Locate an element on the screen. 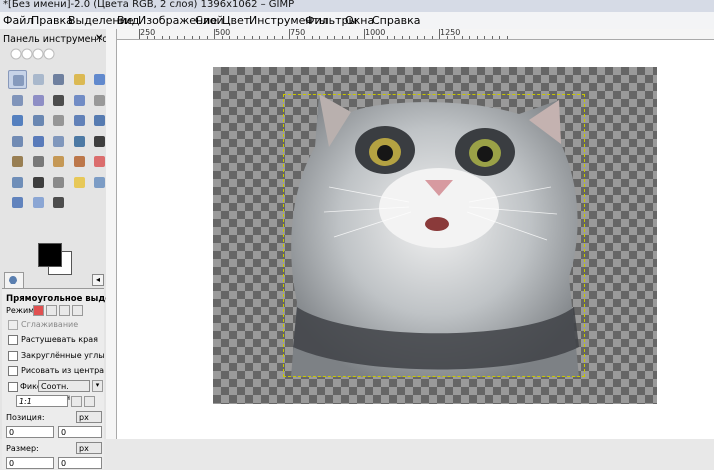  foreground-color-swatch-front is located at coordinates (50, 255).